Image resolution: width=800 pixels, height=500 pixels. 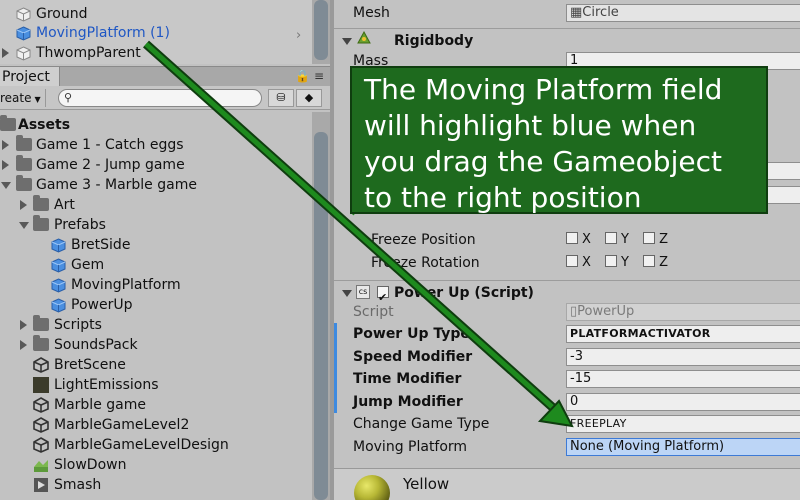 I want to click on hierarchy-item-label: ThwompParent, so click(x=88, y=53).